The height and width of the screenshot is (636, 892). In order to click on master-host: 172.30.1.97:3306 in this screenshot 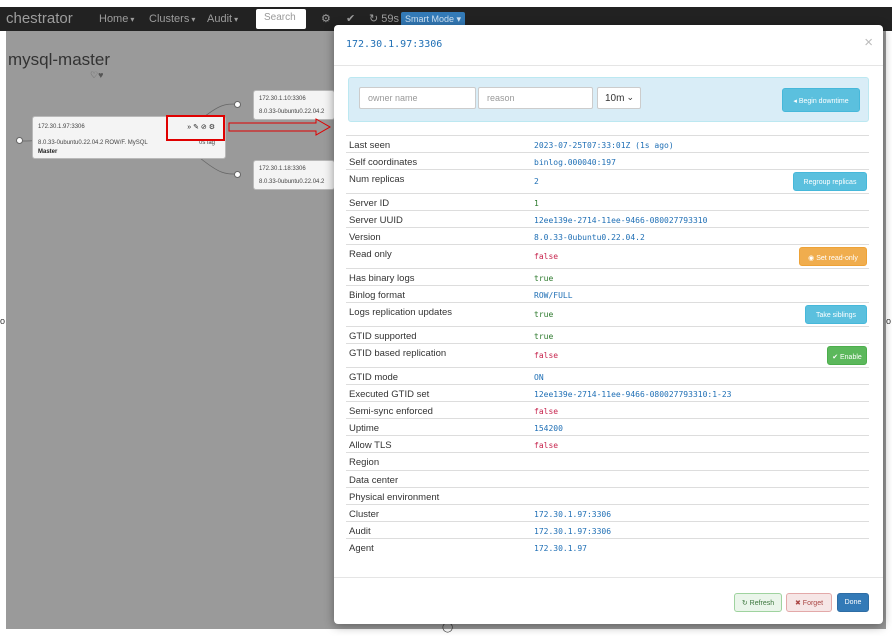, I will do `click(61, 127)`.